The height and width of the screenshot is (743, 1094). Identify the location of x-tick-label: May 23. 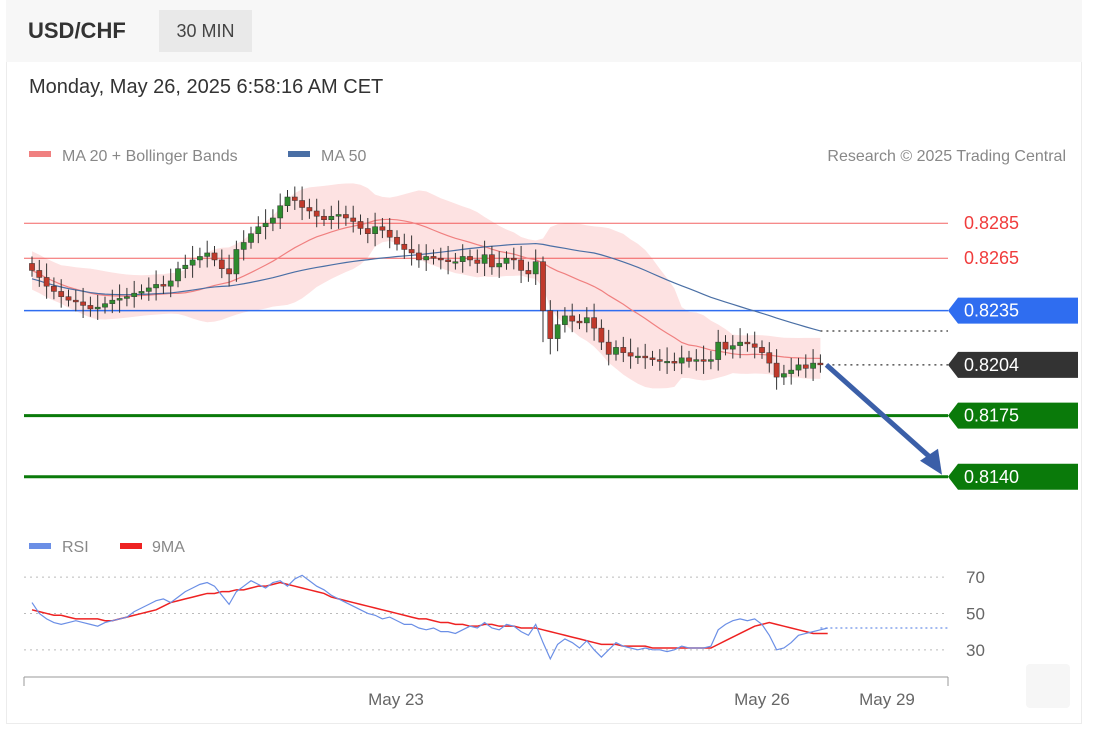
(396, 699).